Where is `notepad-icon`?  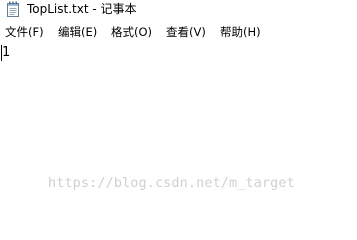 notepad-icon is located at coordinates (13, 9).